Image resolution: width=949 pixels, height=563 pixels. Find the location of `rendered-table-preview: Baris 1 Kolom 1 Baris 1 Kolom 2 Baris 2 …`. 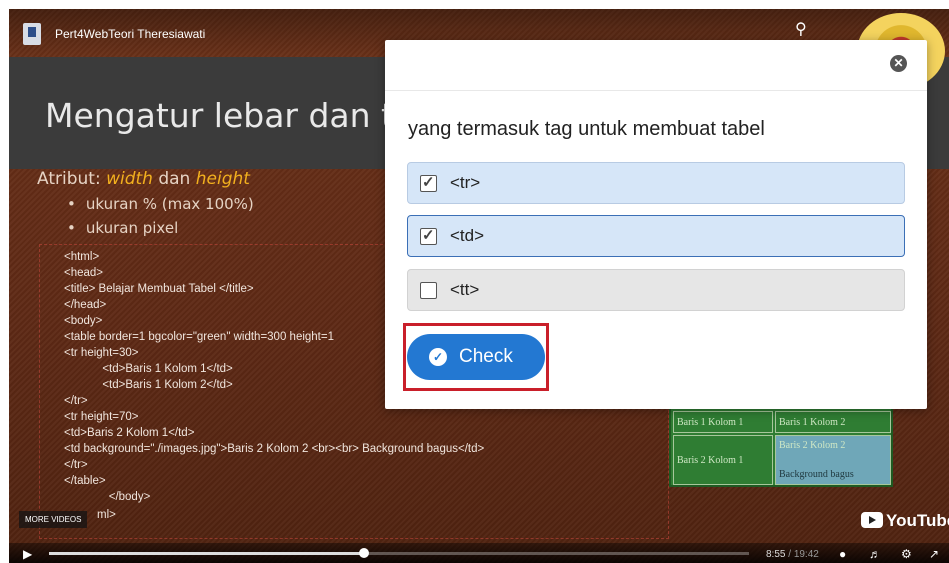

rendered-table-preview: Baris 1 Kolom 1 Baris 1 Kolom 2 Baris 2 … is located at coordinates (781, 447).